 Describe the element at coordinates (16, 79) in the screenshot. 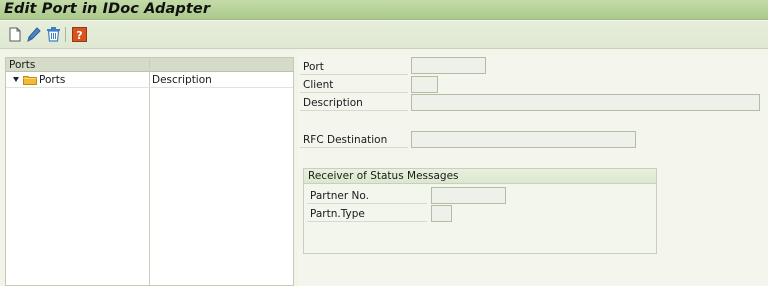

I see `expand-arrow-icon` at that location.